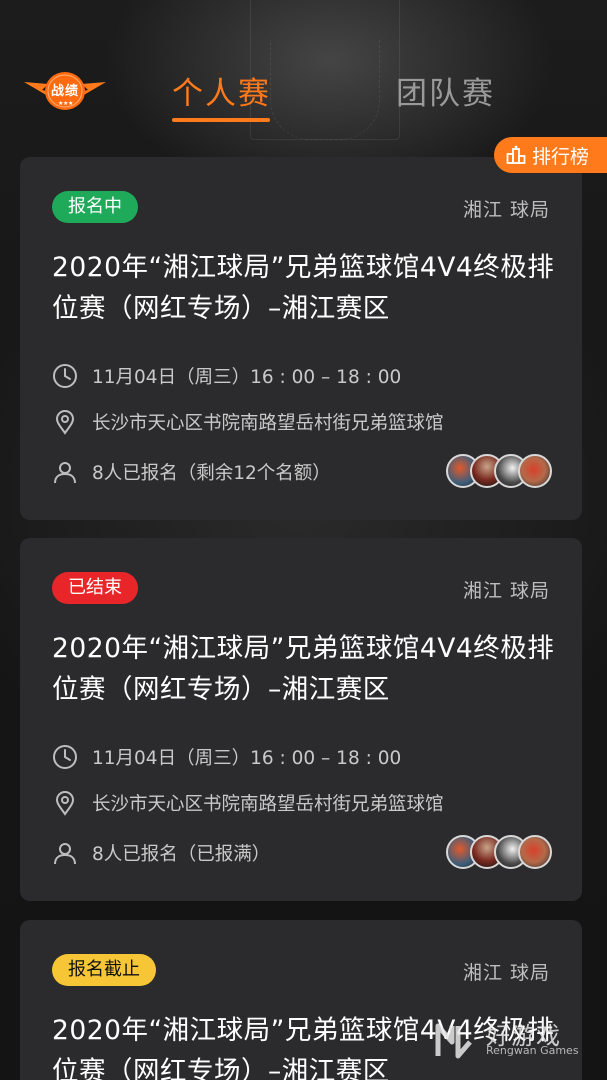  What do you see at coordinates (516, 154) in the screenshot?
I see `podium-icon` at bounding box center [516, 154].